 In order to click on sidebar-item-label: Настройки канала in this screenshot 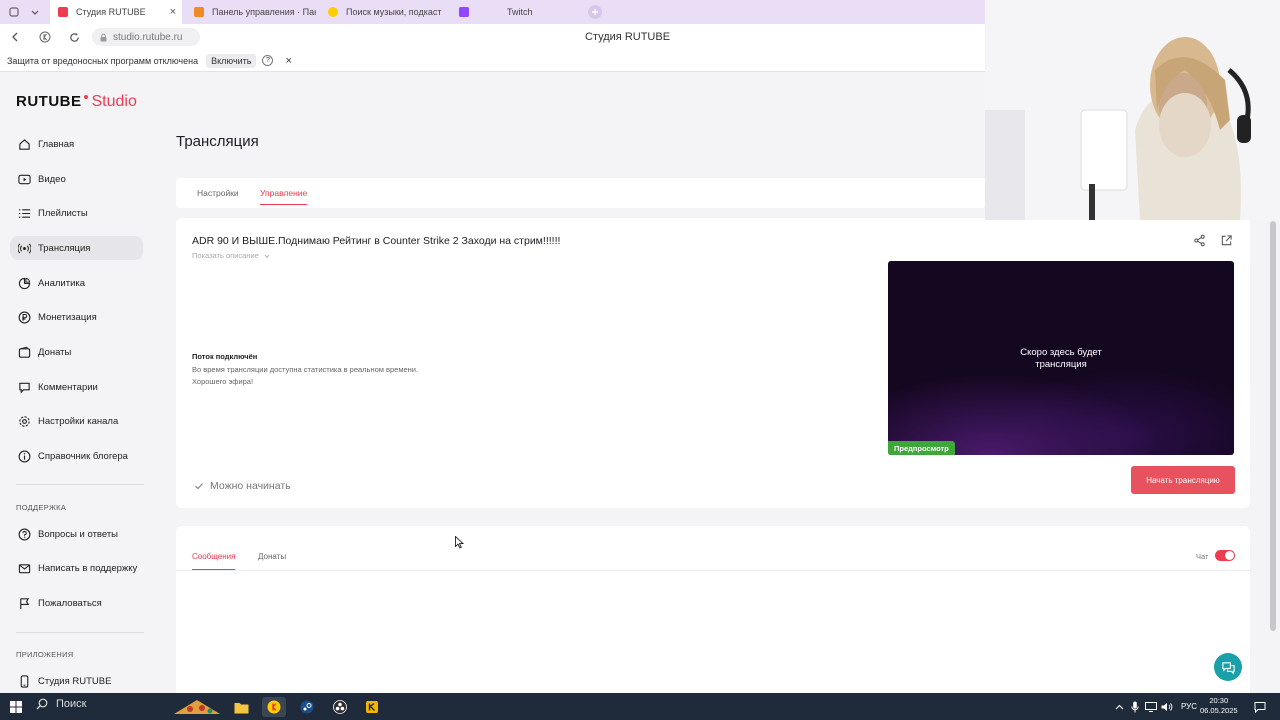, I will do `click(78, 421)`.